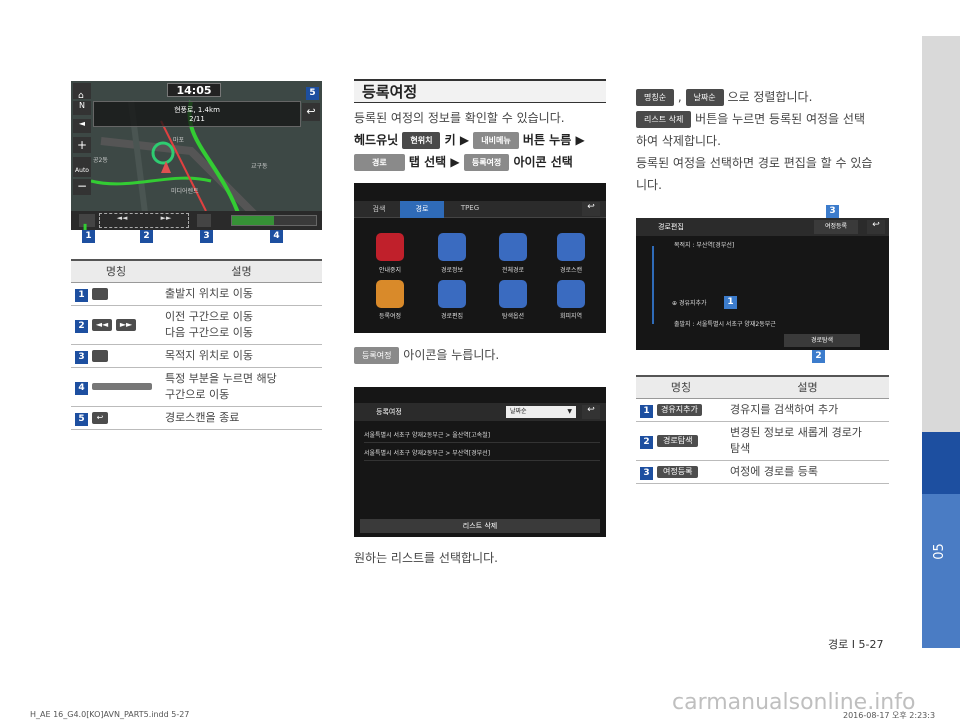  What do you see at coordinates (459, 118) in the screenshot?
I see `intro-text: 등록된 여정의 정보를 확인할 수 있습니다.` at bounding box center [459, 118].